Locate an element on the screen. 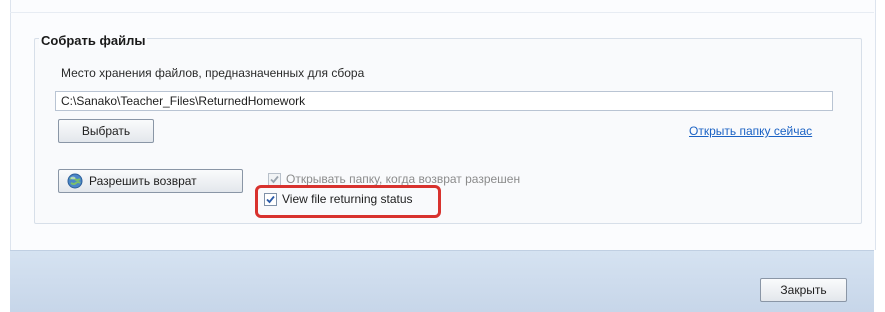 The image size is (885, 312). allow-return-label: Разрешить возврат is located at coordinates (143, 181).